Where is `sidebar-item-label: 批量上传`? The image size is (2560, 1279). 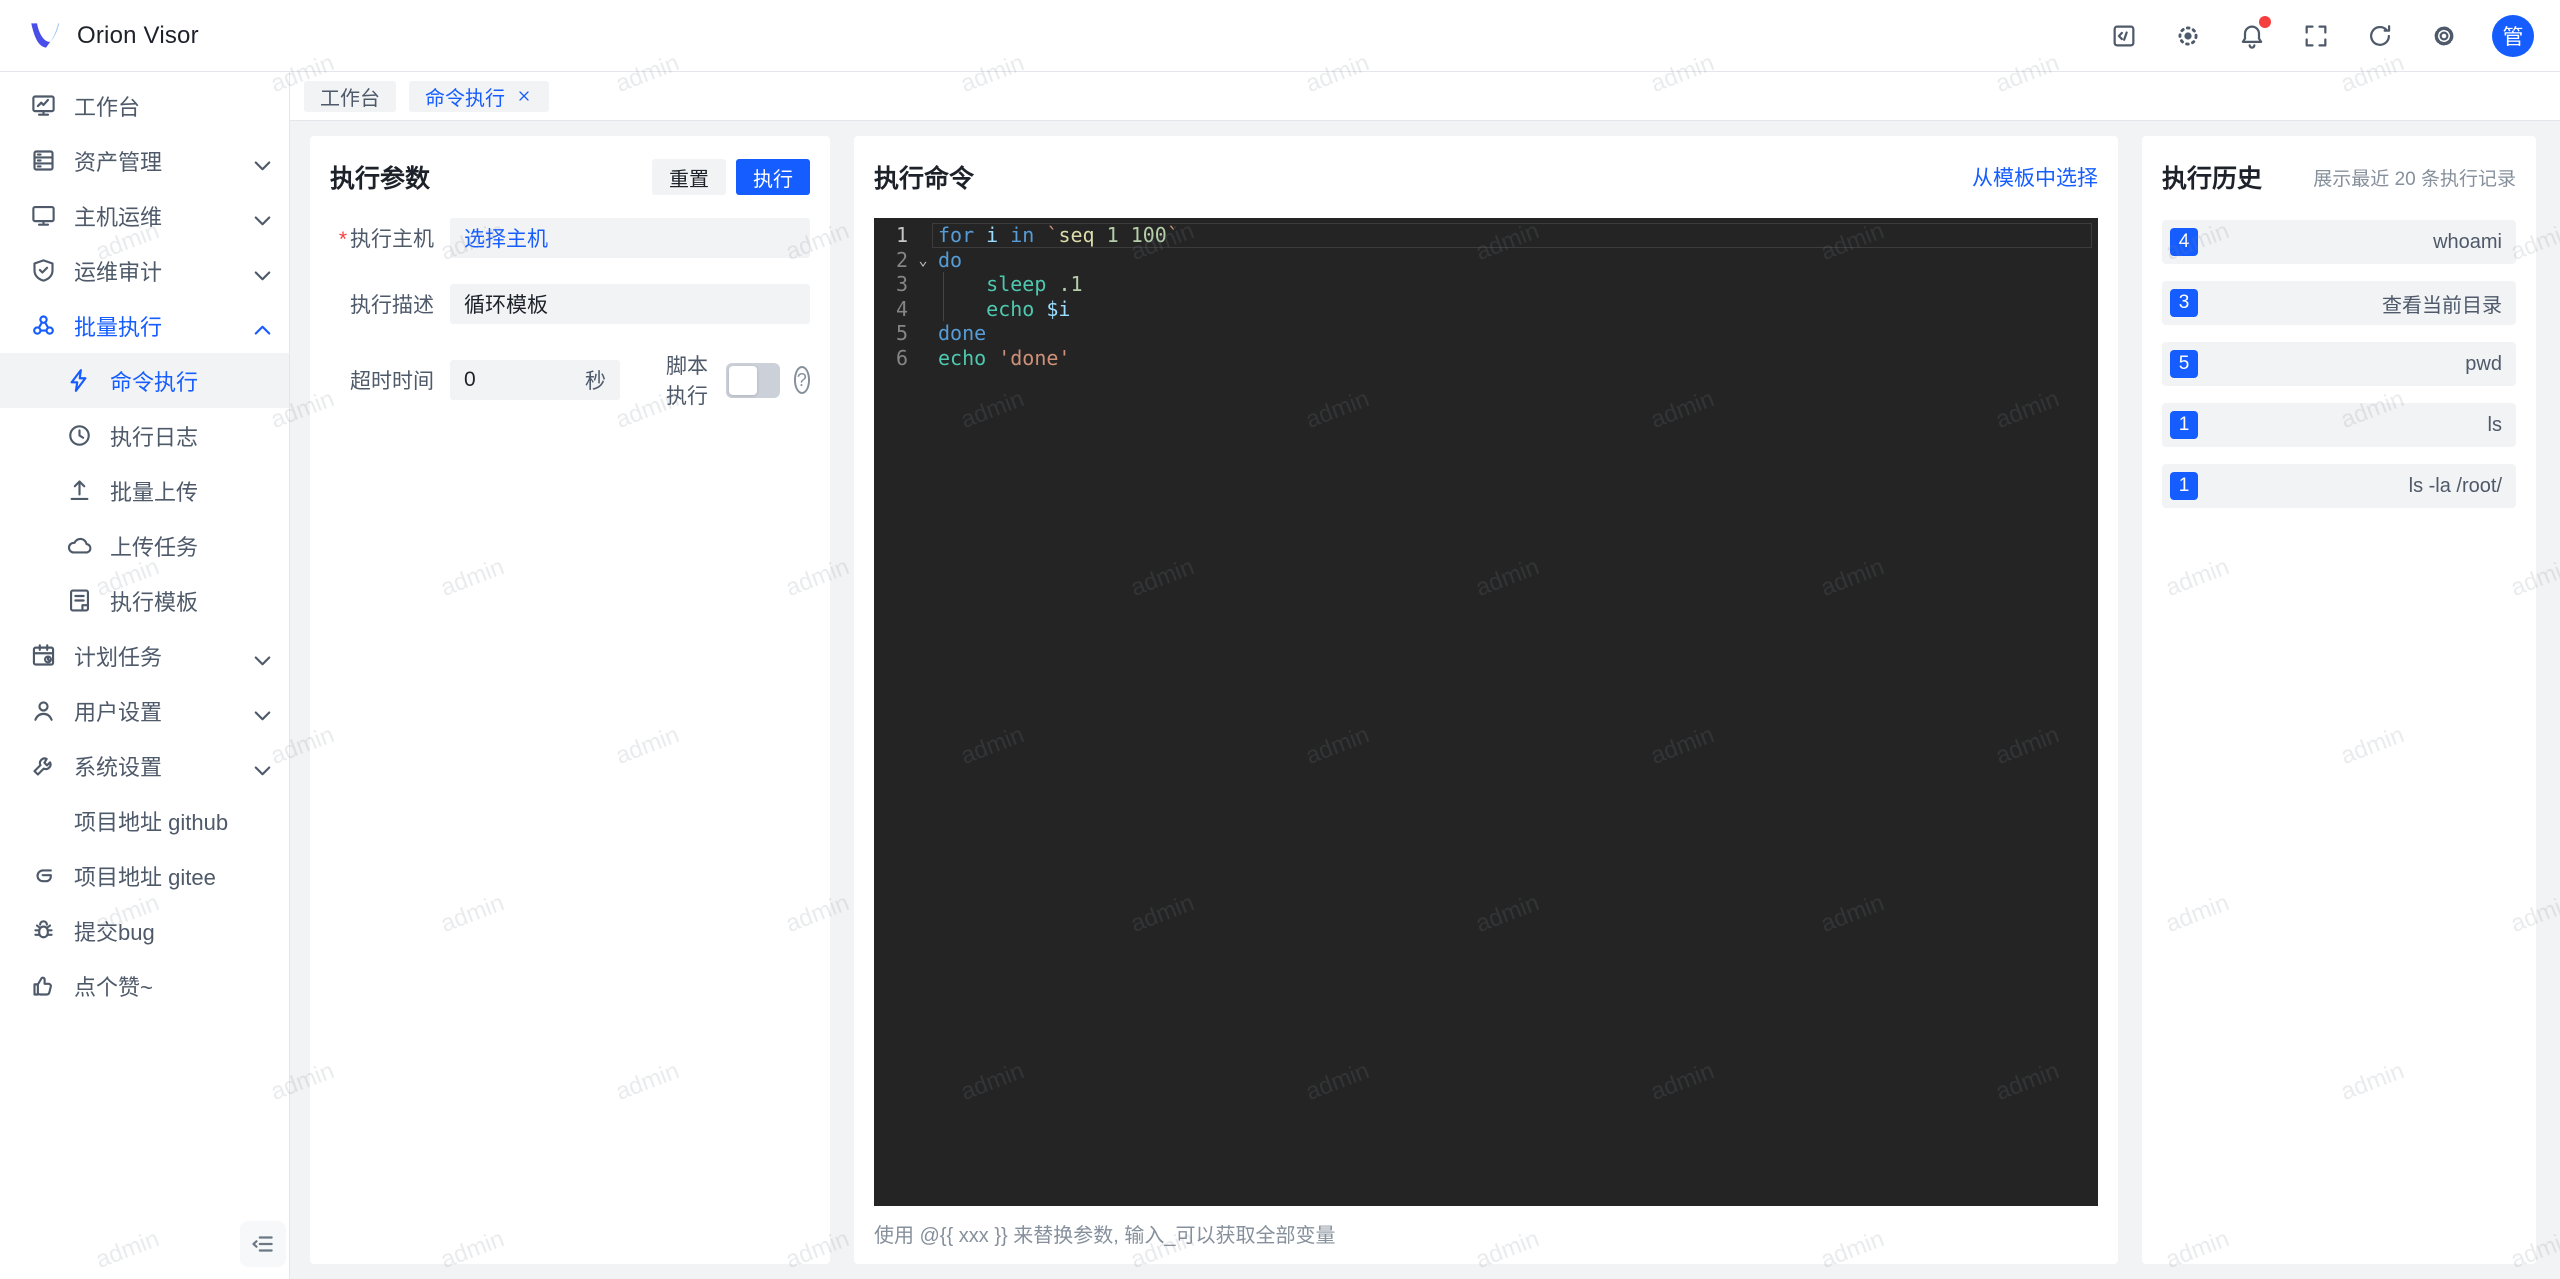 sidebar-item-label: 批量上传 is located at coordinates (154, 492).